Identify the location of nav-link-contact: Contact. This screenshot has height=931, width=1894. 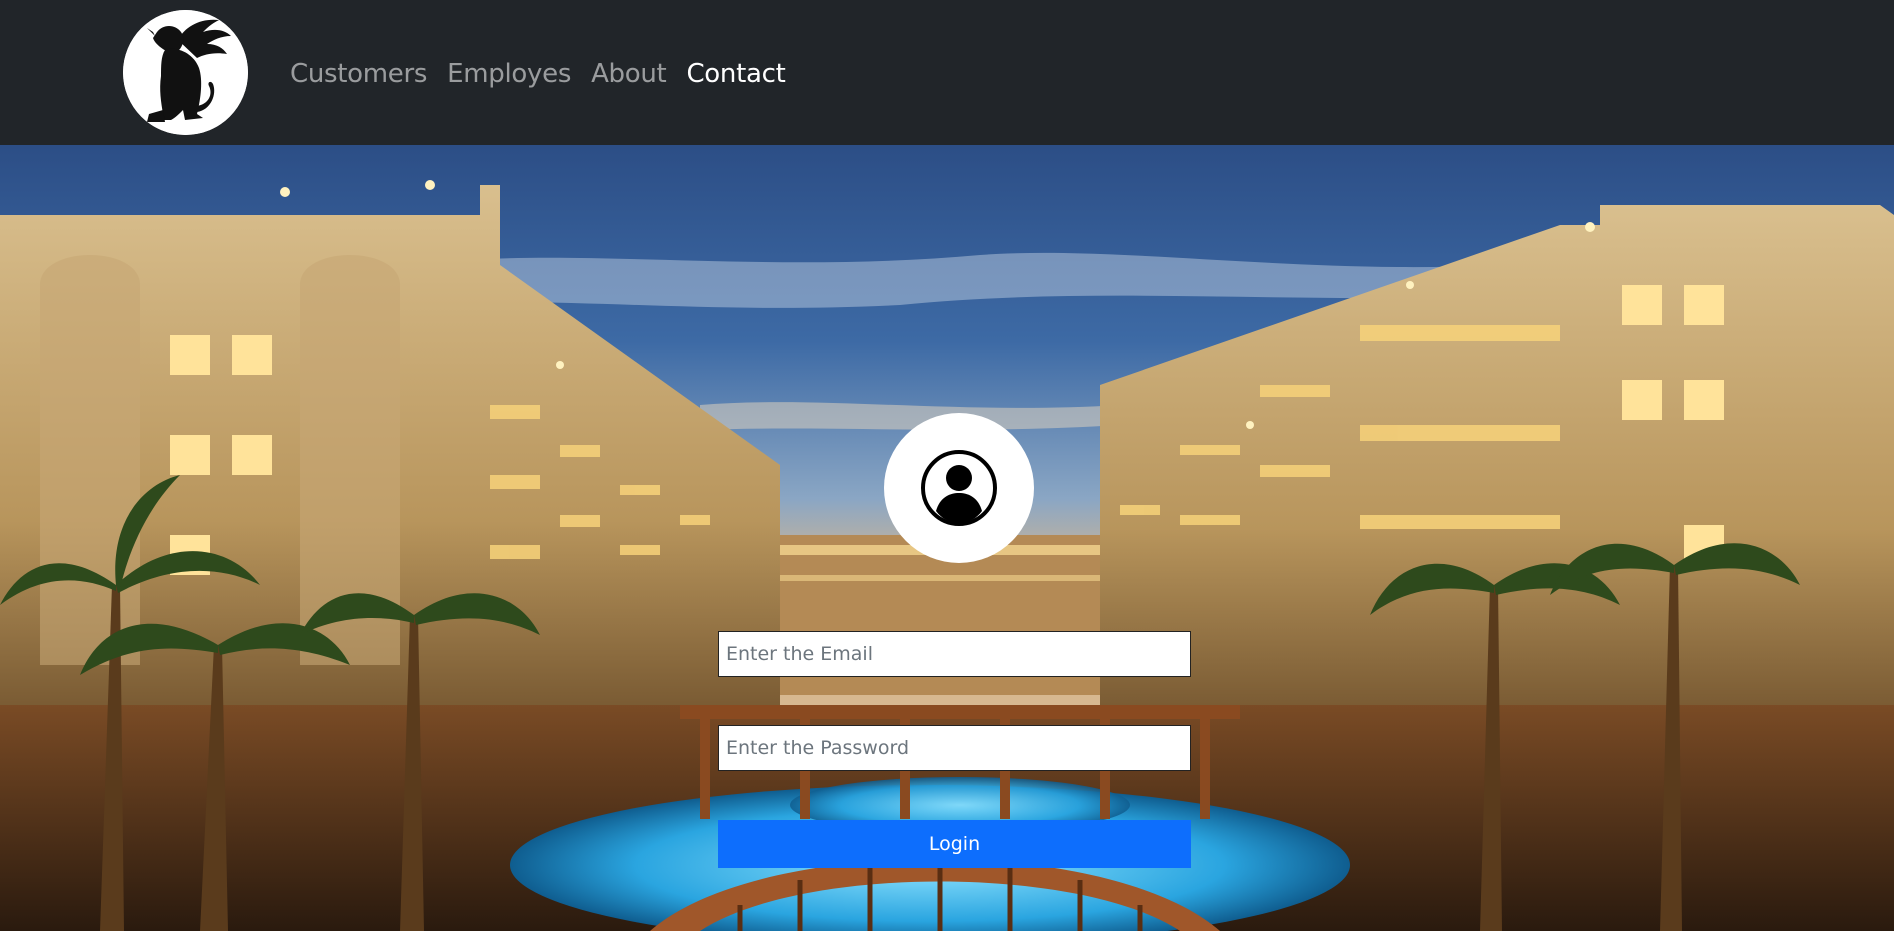
(735, 74).